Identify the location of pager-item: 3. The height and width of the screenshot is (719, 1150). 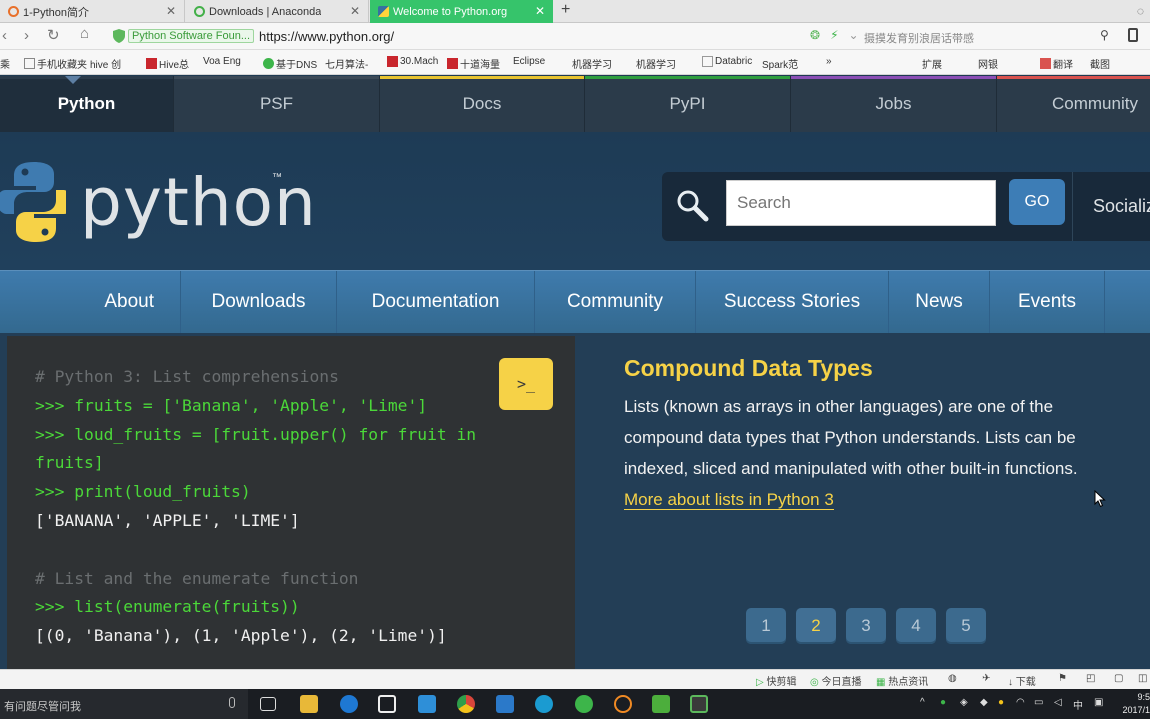
(866, 626).